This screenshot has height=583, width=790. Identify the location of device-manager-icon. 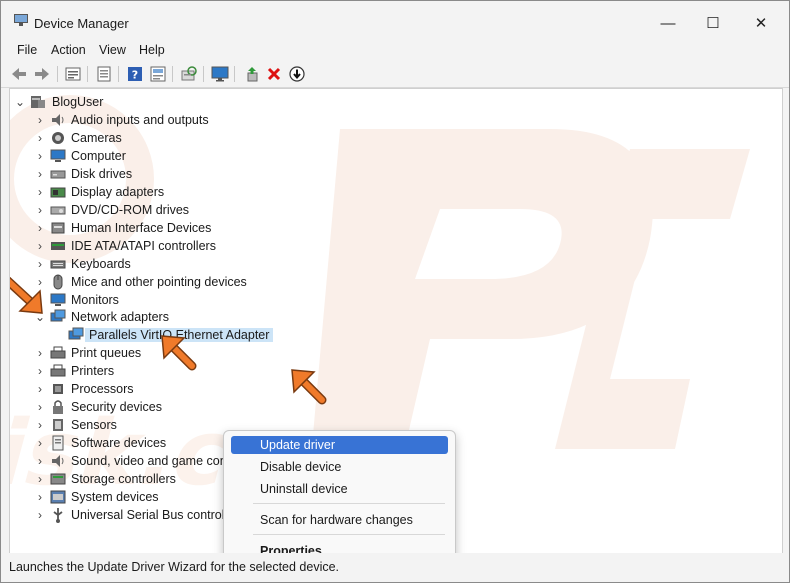
(21, 20).